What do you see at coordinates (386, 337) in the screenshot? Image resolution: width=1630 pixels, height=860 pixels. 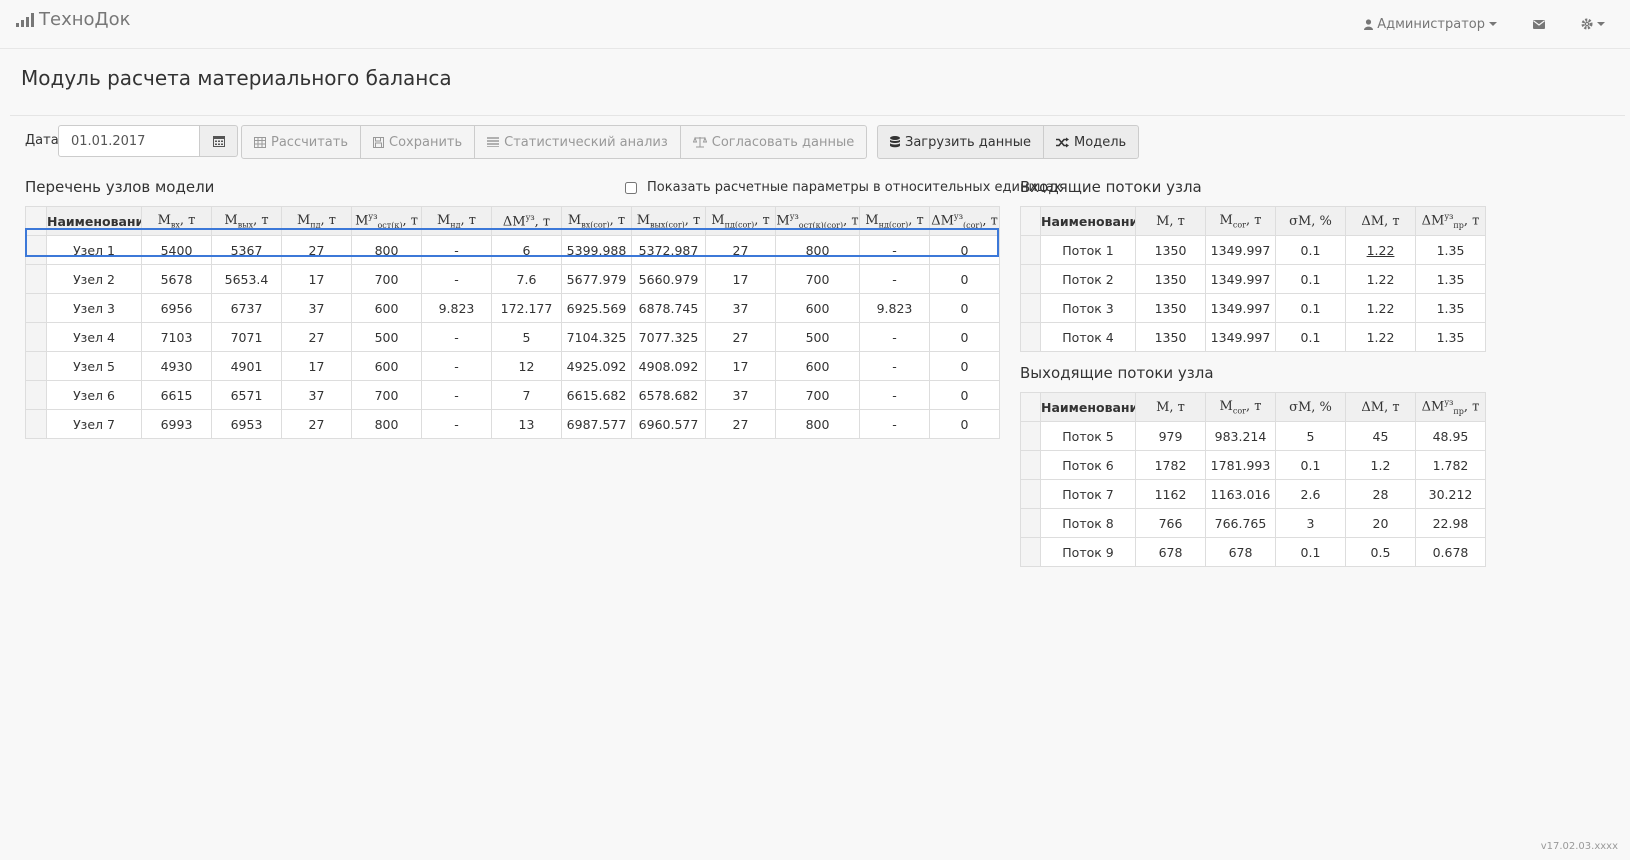 I see `cell-m-ost: 500` at bounding box center [386, 337].